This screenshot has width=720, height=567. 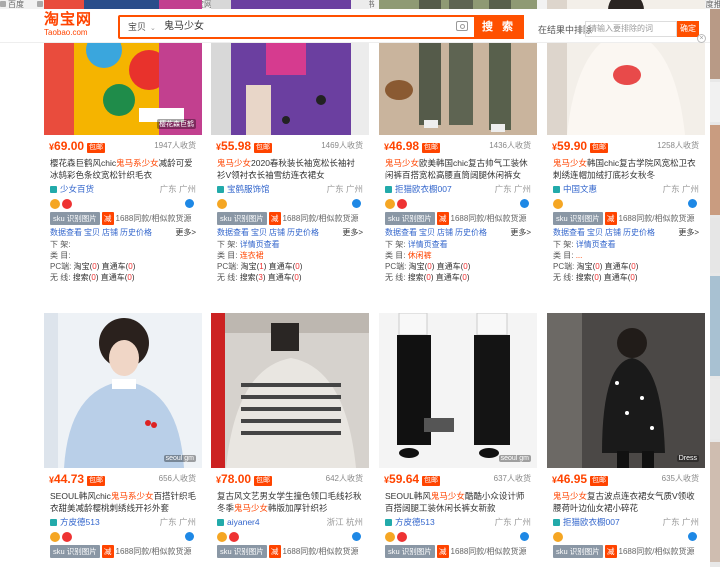 I want to click on price: 44.73, so click(x=69, y=479).